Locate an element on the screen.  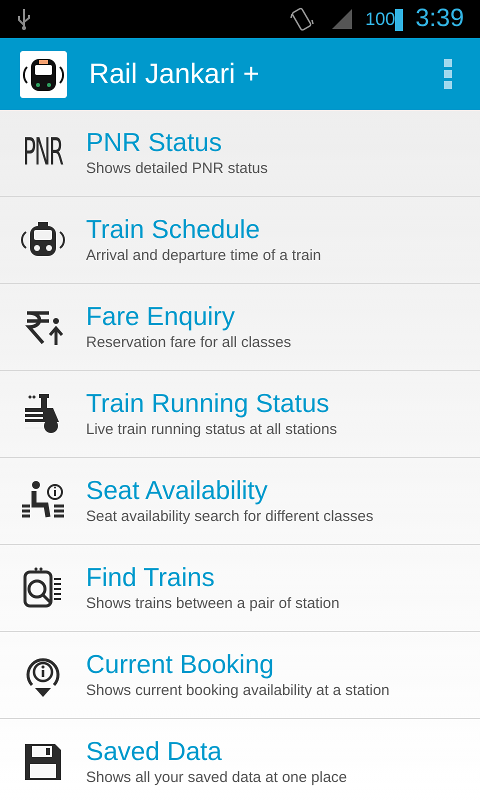
menu-item: Seat Availability Seat availability search for different classes is located at coordinates (240, 501).